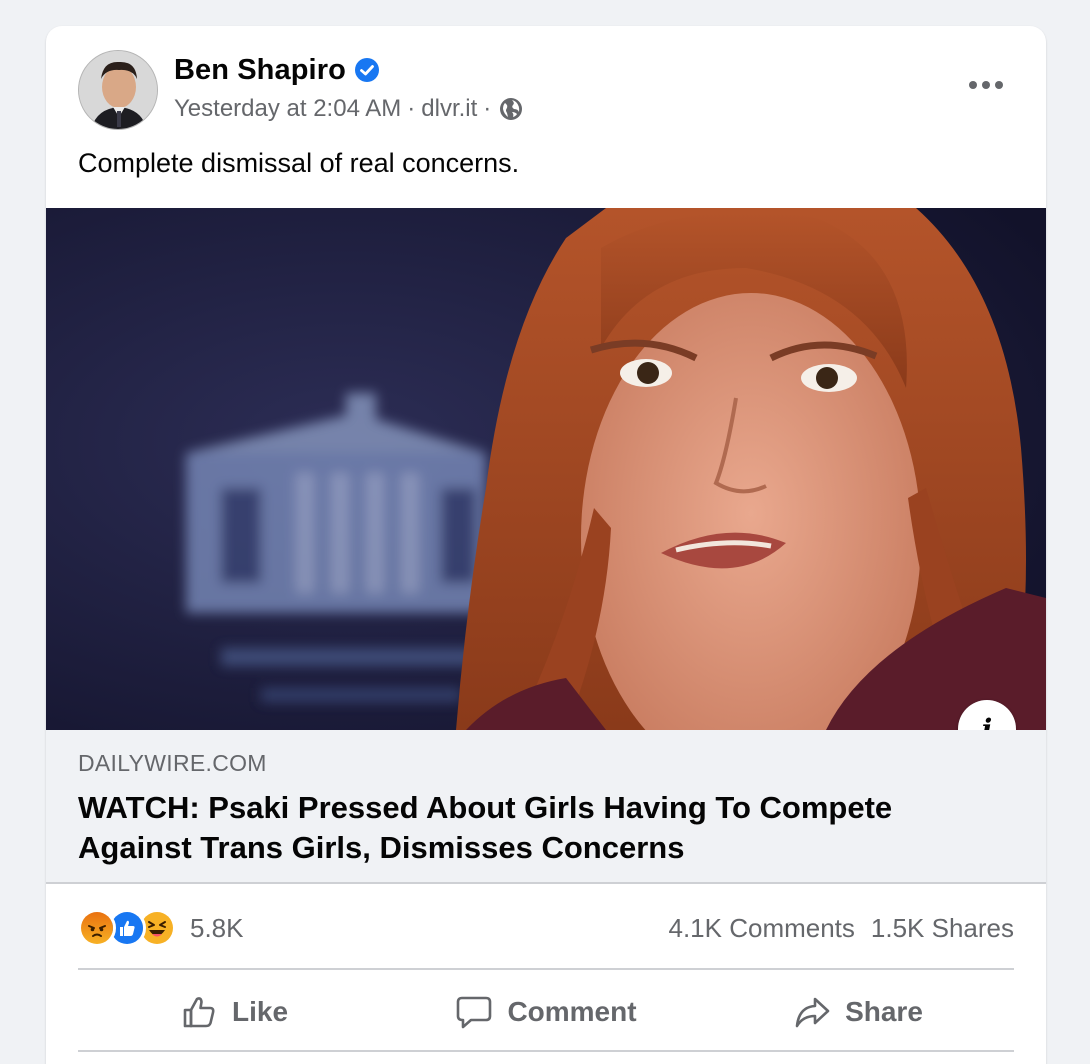 The image size is (1090, 1064). I want to click on author-name: Ben Shapiro, so click(260, 70).